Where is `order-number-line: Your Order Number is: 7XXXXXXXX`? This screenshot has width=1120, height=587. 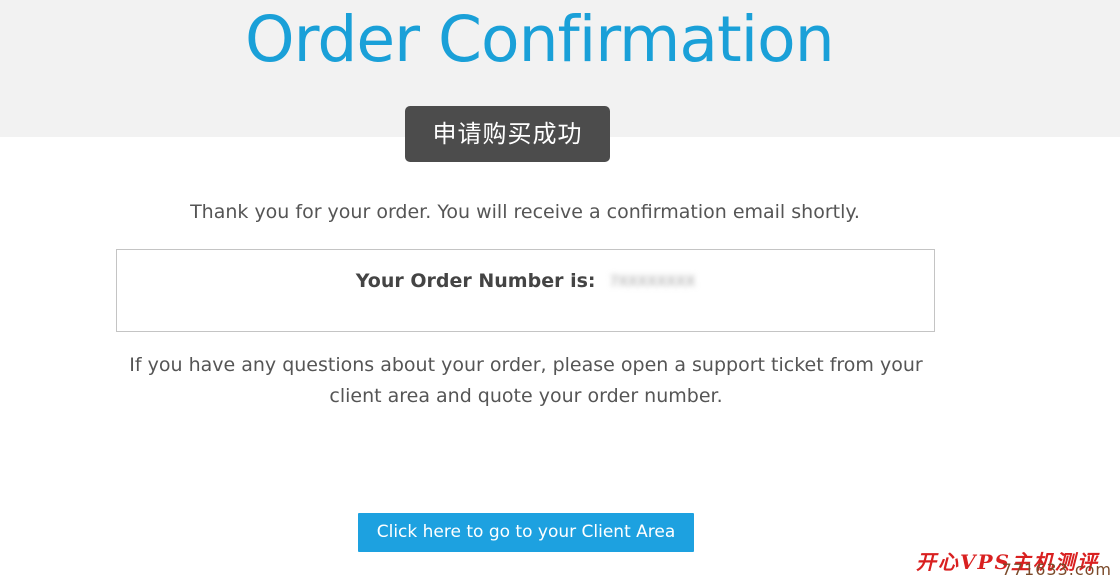 order-number-line: Your Order Number is: 7XXXXXXXX is located at coordinates (525, 281).